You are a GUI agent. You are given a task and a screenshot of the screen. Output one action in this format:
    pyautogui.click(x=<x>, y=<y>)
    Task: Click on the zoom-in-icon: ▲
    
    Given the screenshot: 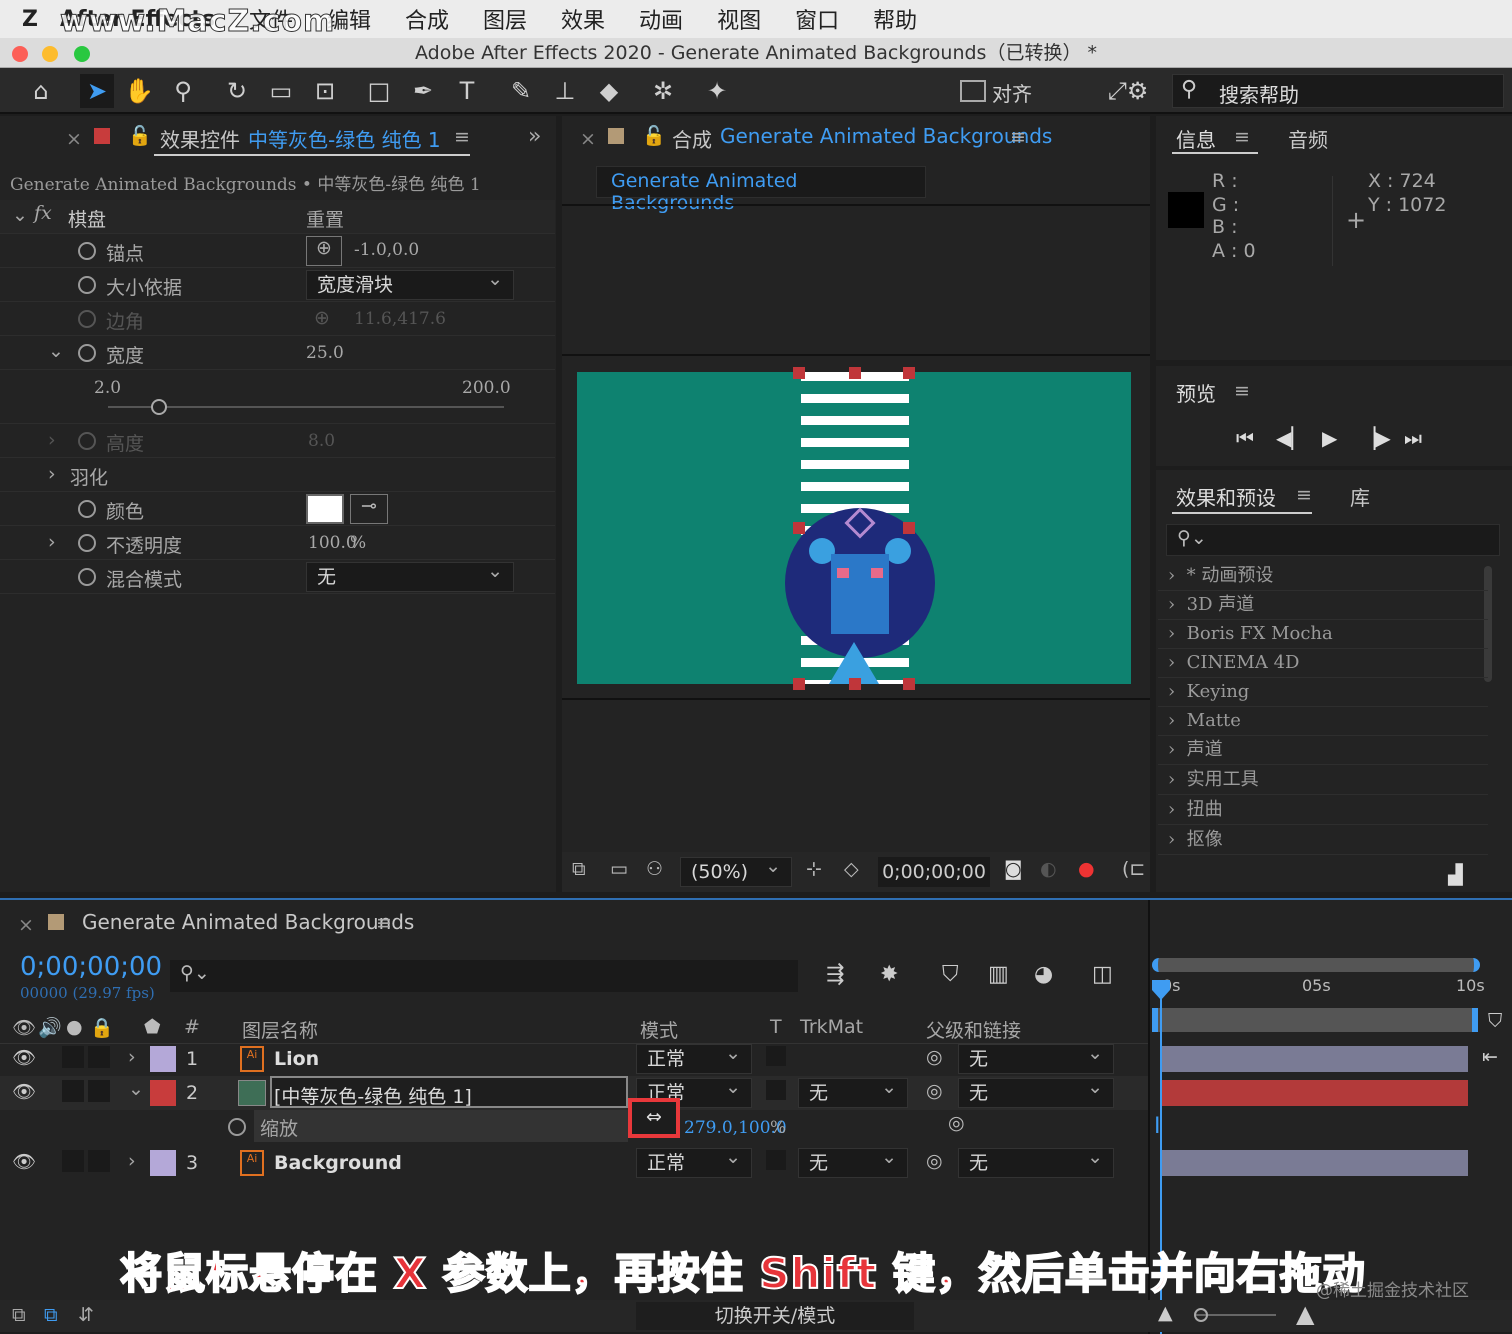 What is the action you would take?
    pyautogui.click(x=1305, y=1314)
    